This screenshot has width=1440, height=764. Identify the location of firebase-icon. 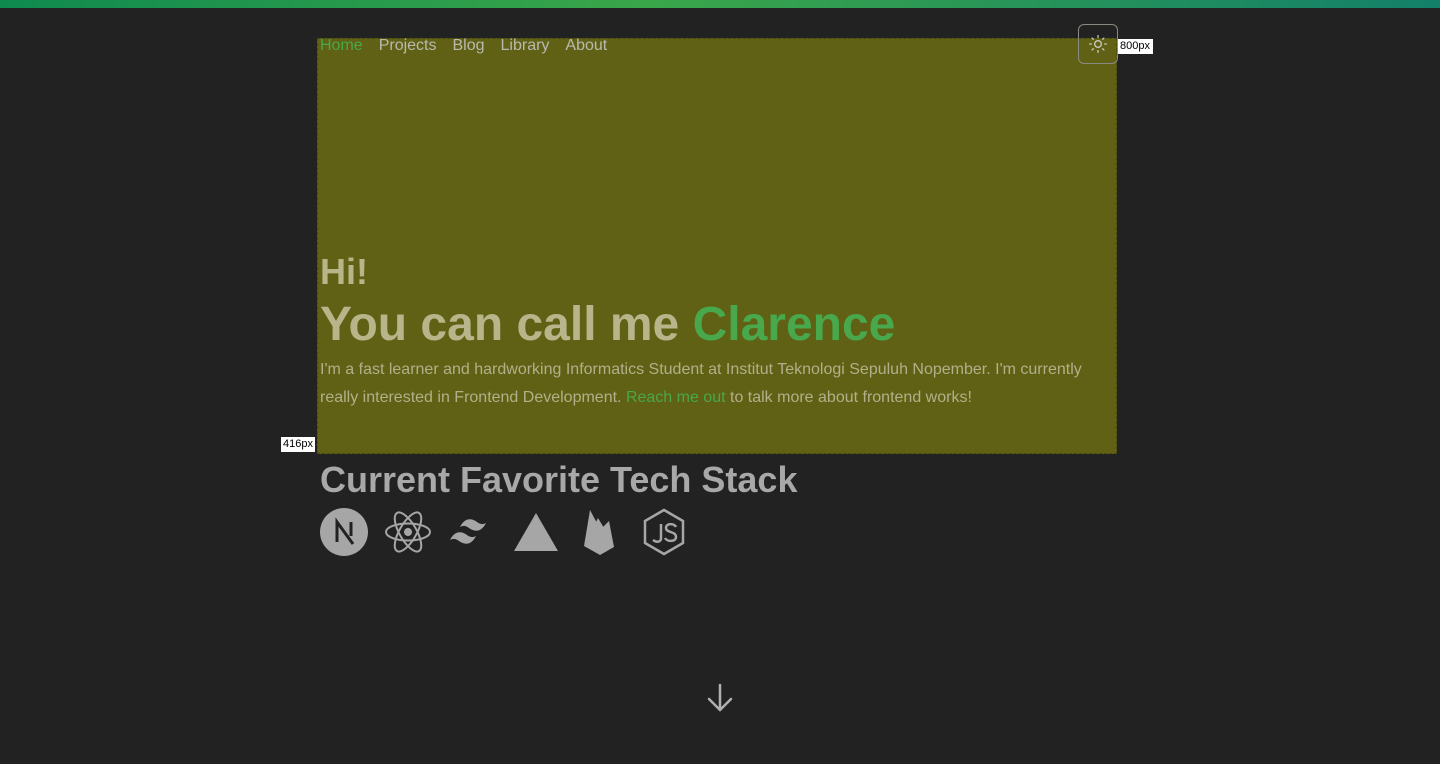
(600, 532).